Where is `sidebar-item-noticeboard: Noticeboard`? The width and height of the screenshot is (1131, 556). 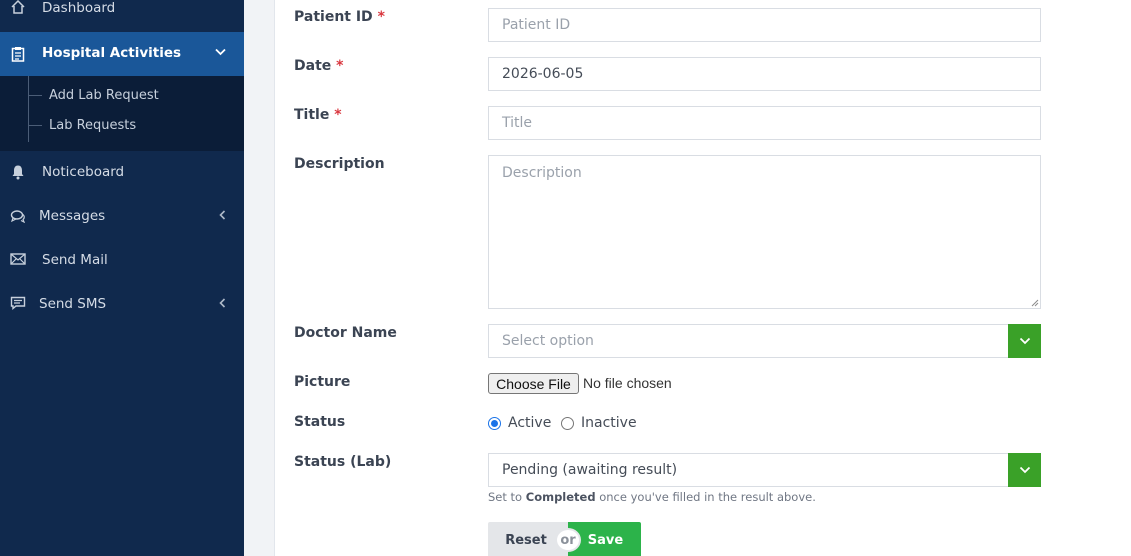
sidebar-item-noticeboard: Noticeboard is located at coordinates (122, 172).